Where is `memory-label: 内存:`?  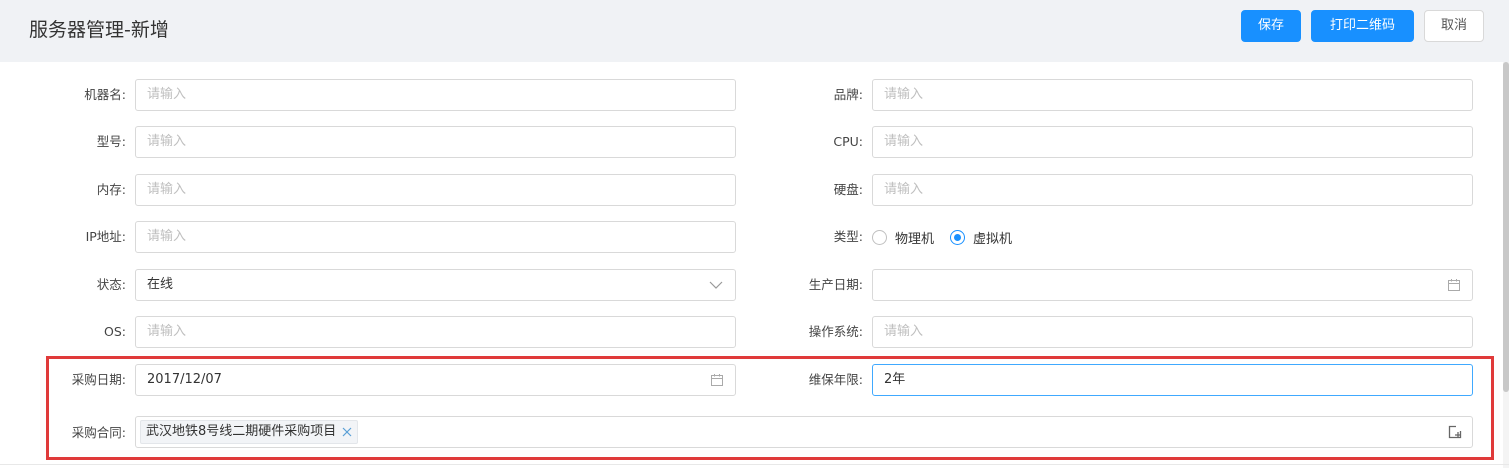 memory-label: 内存: is located at coordinates (111, 189).